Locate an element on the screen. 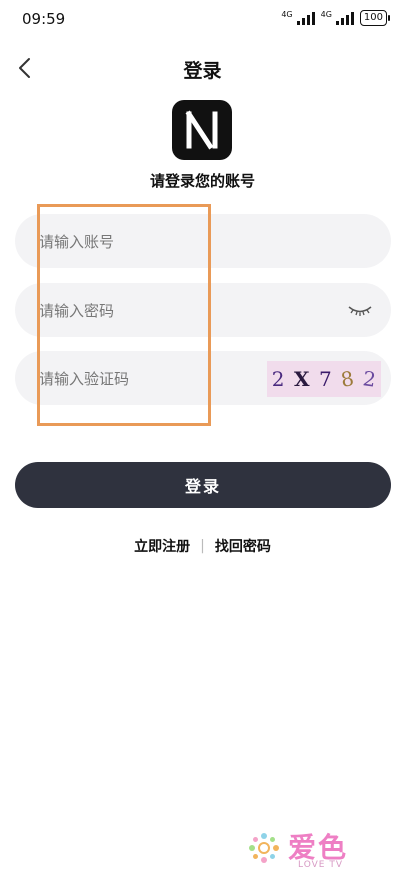 The width and height of the screenshot is (405, 878). captcha-char: X is located at coordinates (301, 379).